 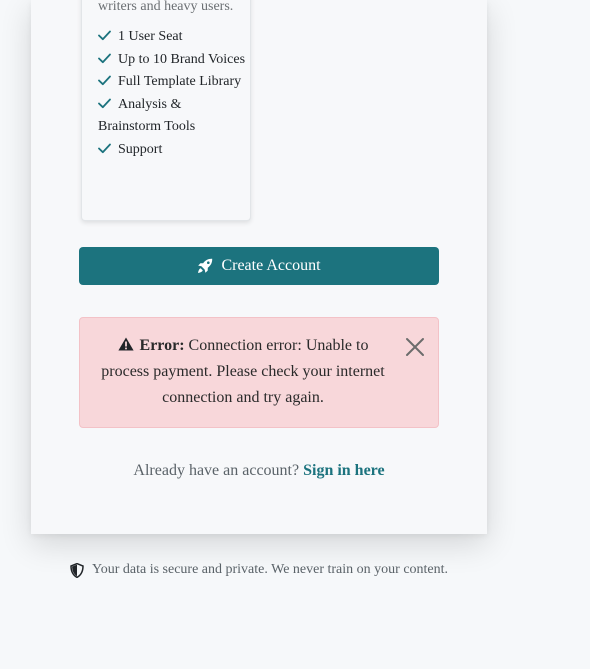 I want to click on close-alert-button, so click(x=415, y=347).